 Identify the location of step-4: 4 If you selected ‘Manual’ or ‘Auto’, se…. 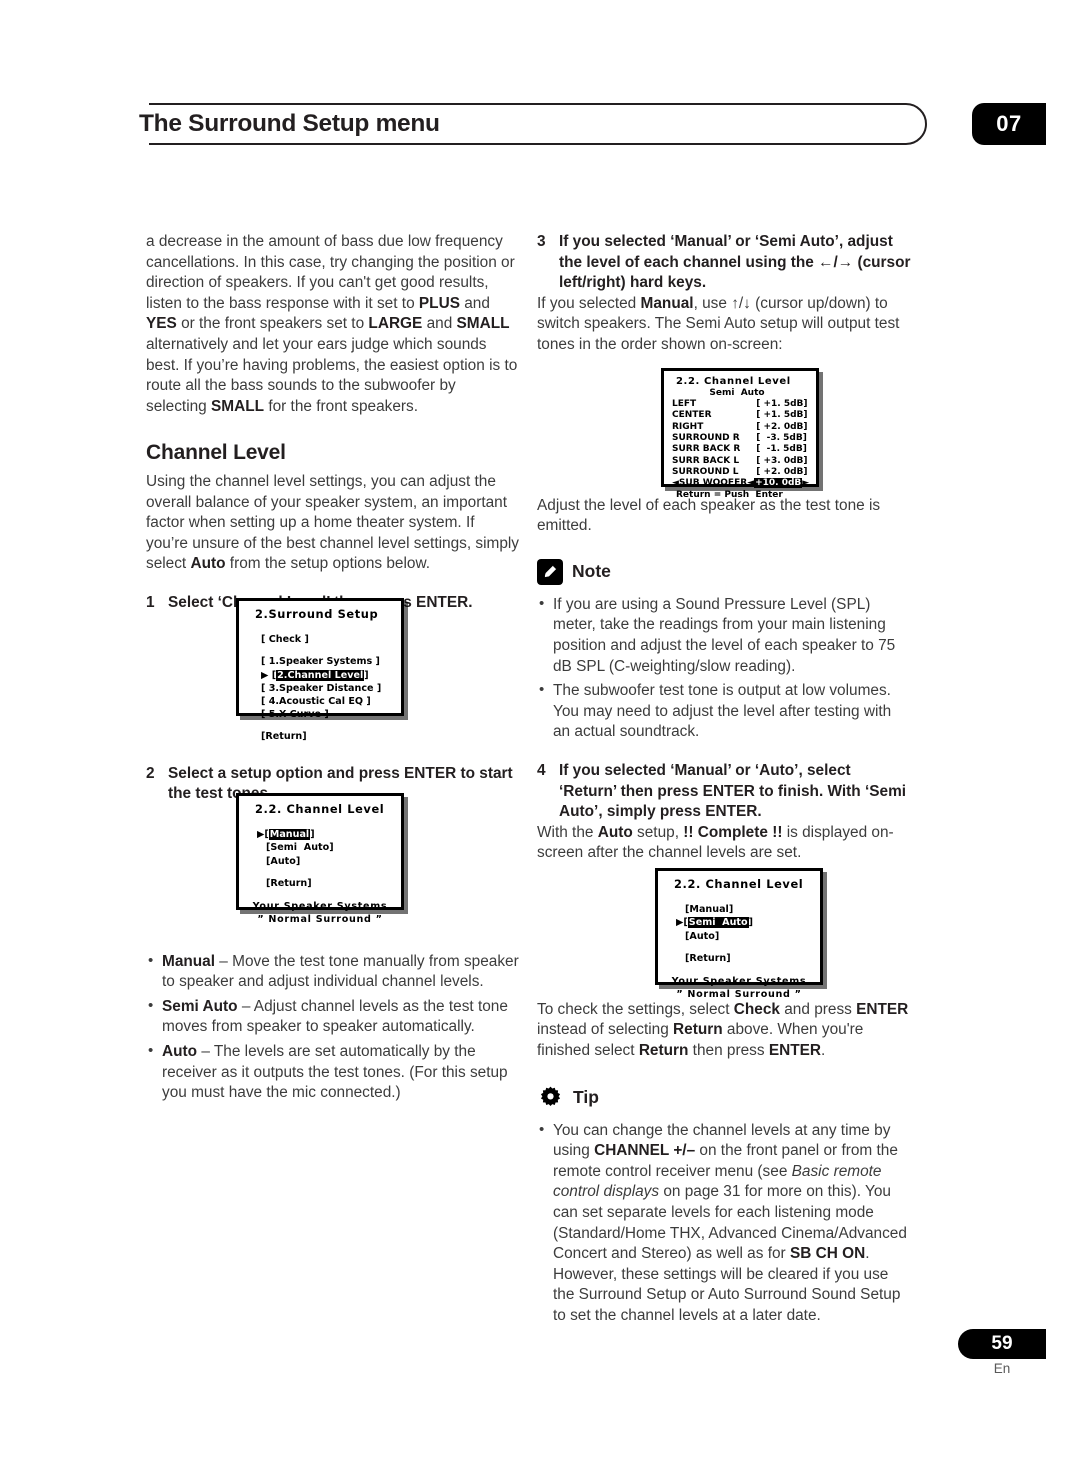
(724, 792).